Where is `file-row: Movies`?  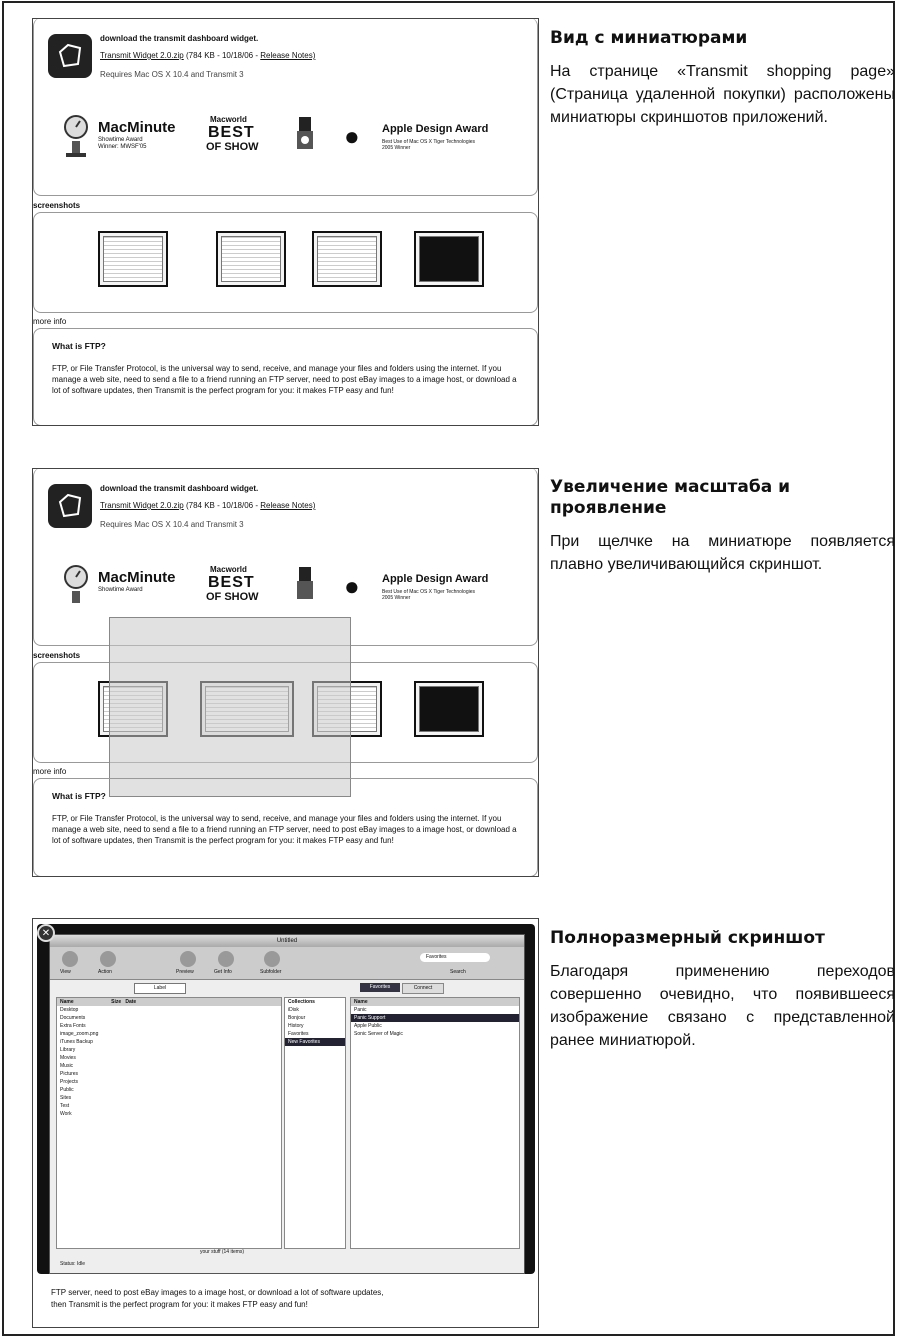
file-row: Movies is located at coordinates (169, 1058).